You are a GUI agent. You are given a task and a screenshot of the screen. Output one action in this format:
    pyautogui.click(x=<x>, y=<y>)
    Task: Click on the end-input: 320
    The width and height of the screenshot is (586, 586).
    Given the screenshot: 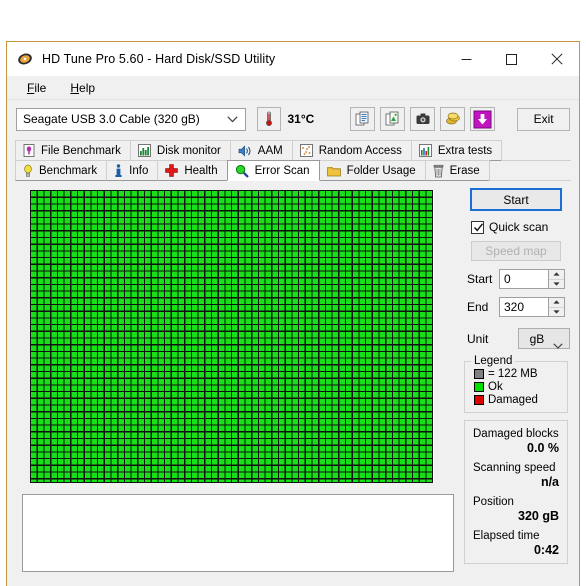 What is the action you would take?
    pyautogui.click(x=524, y=307)
    